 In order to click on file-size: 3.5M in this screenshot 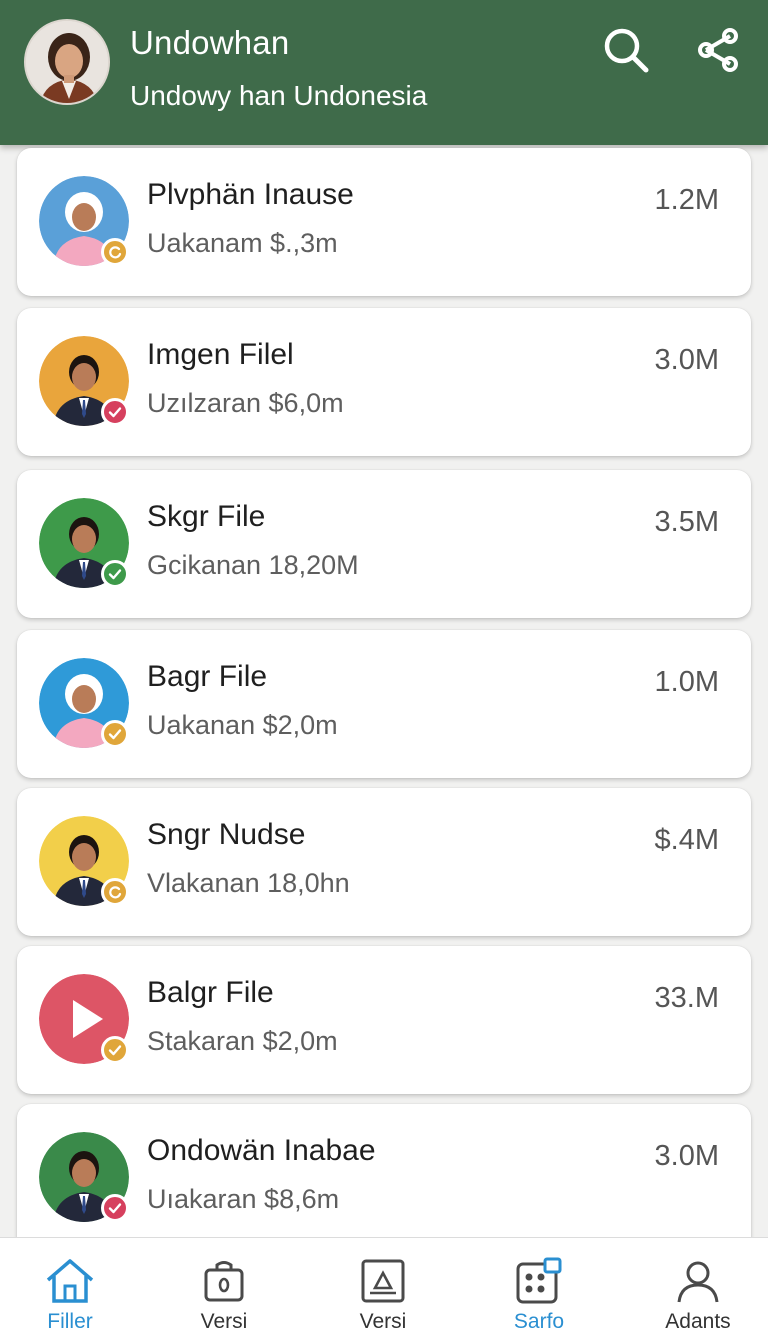, I will do `click(686, 522)`.